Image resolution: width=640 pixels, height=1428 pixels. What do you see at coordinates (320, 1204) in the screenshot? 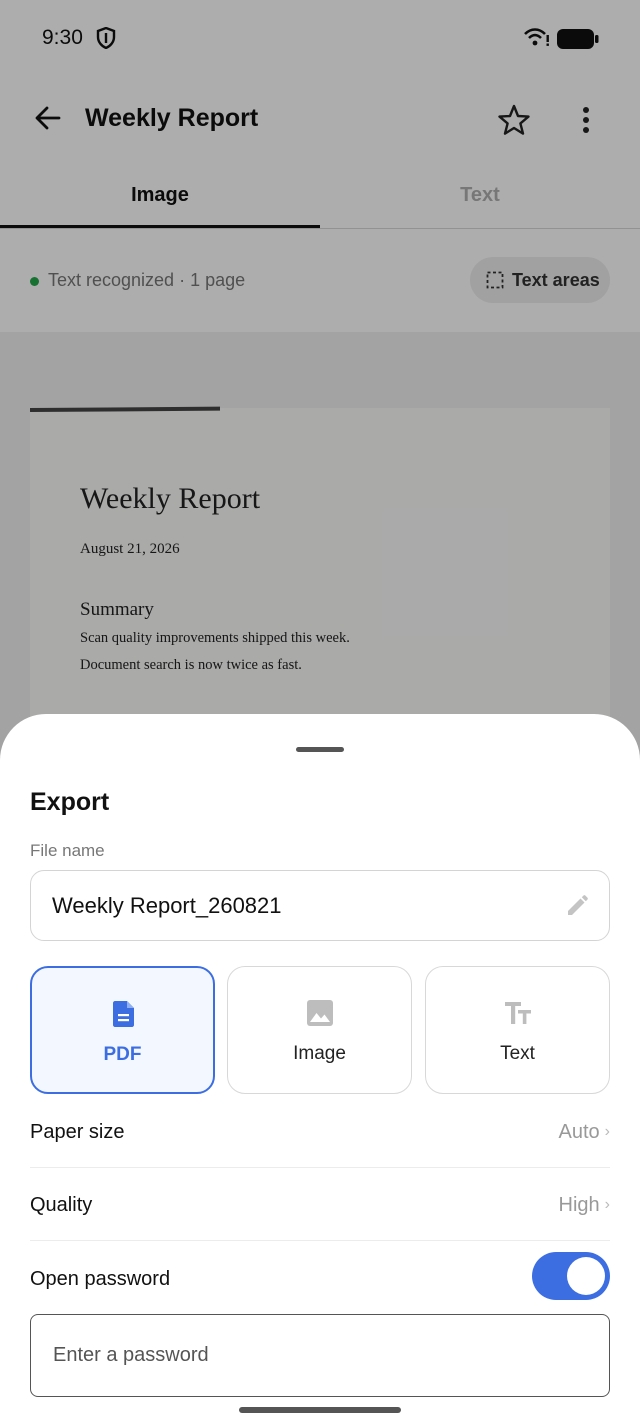
I see `quality-row: Quality High ›` at bounding box center [320, 1204].